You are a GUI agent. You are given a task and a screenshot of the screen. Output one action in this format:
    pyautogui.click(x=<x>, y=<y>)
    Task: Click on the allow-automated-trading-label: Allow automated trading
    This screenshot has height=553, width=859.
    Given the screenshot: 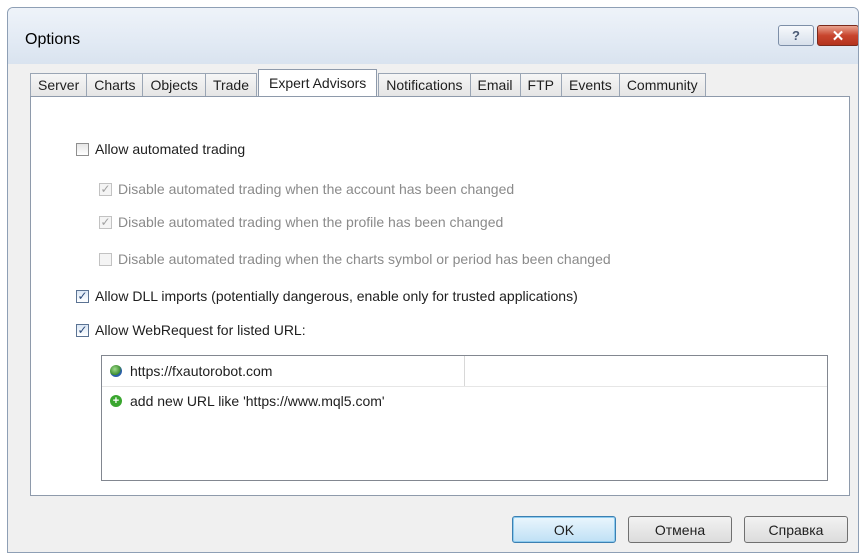 What is the action you would take?
    pyautogui.click(x=170, y=149)
    